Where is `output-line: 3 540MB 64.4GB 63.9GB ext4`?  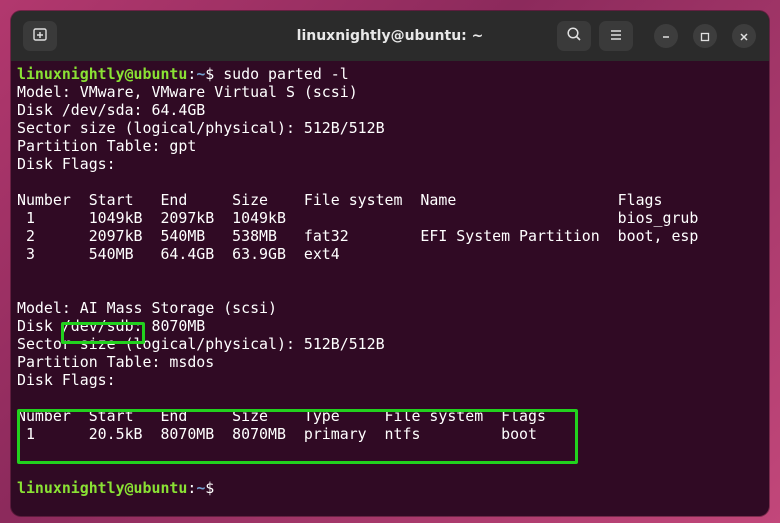 output-line: 3 540MB 64.4GB 63.9GB ext4 is located at coordinates (178, 254).